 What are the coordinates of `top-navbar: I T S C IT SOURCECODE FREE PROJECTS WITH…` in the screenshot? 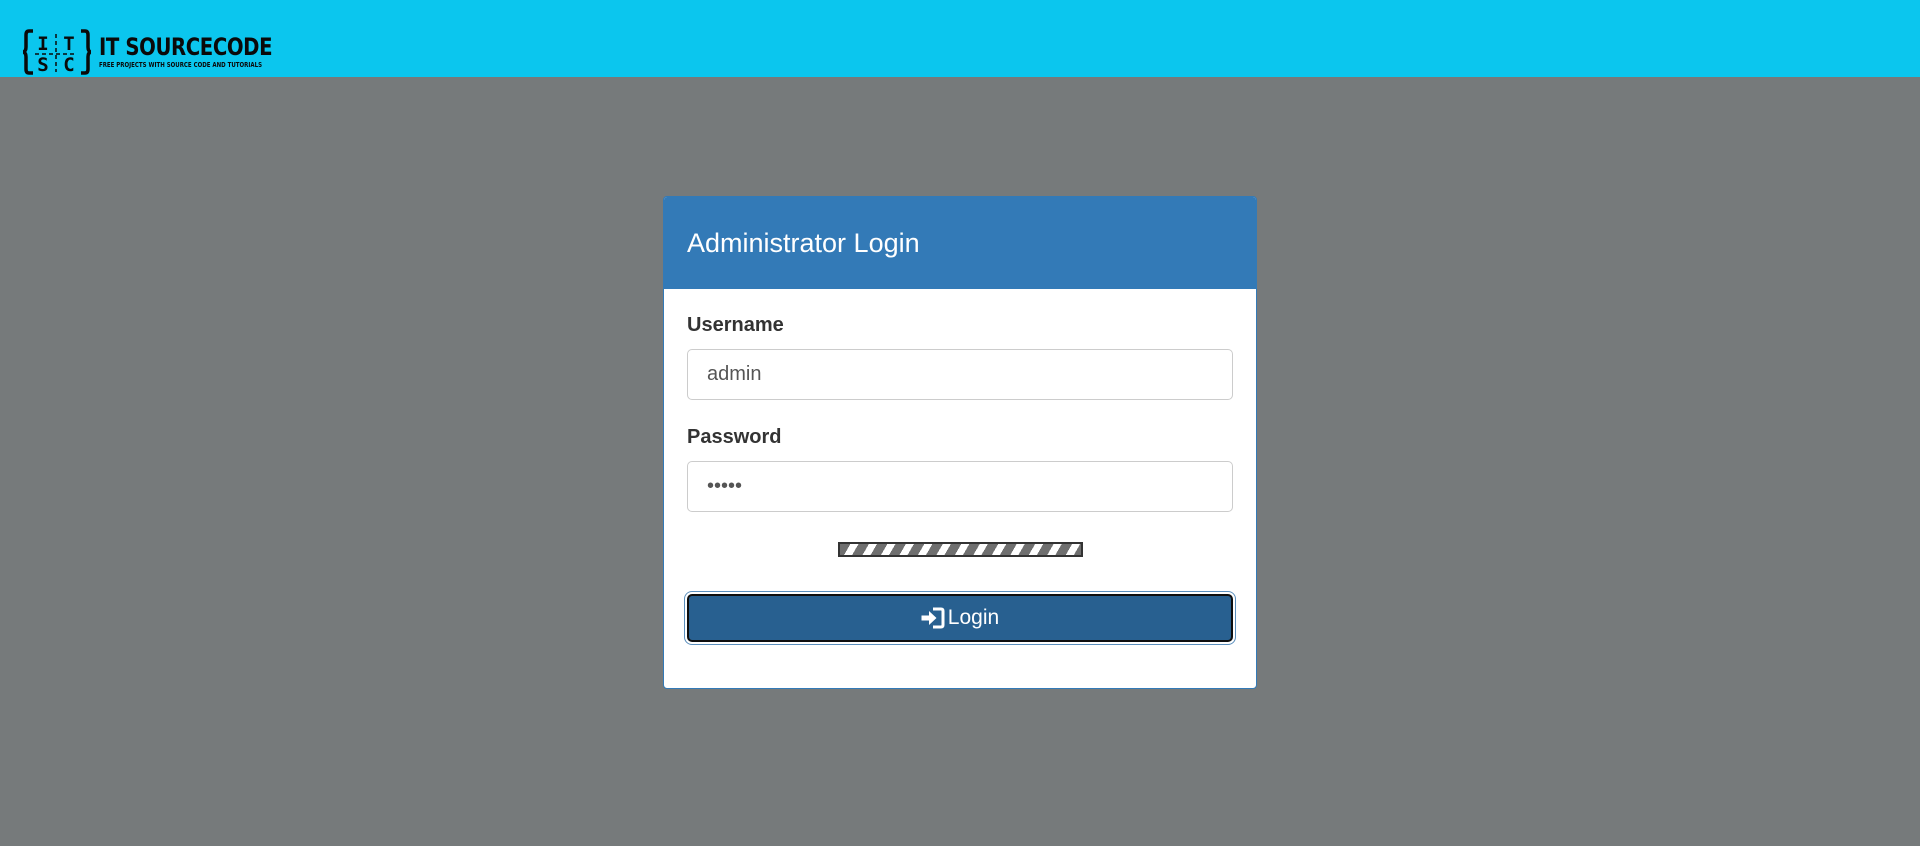 It's located at (960, 38).